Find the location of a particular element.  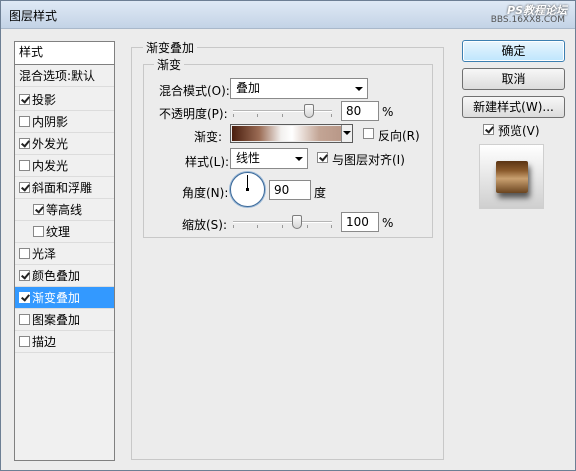

sidebar-item: 光泽 is located at coordinates (64, 254).